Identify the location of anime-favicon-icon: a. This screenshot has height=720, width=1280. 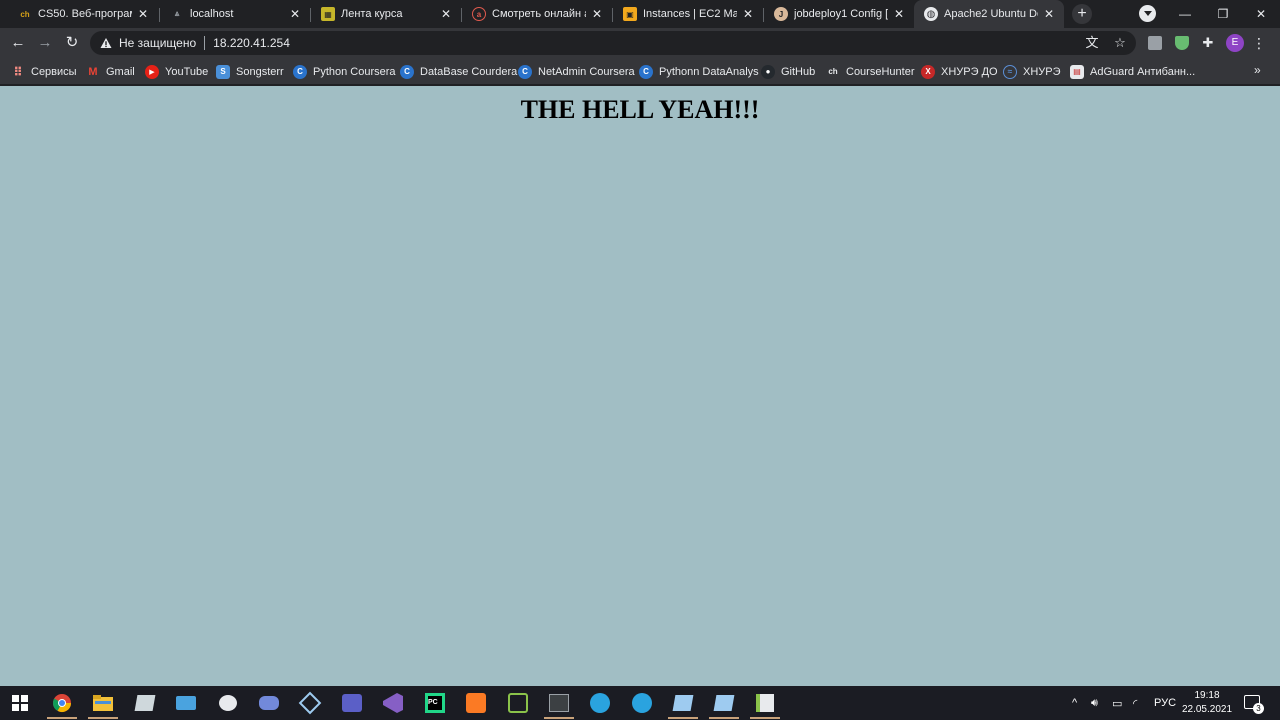
(479, 14).